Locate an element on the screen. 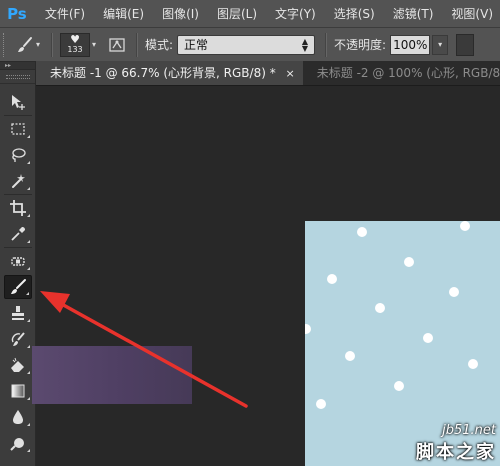  watermark-text: 脚本之家 is located at coordinates (456, 452).